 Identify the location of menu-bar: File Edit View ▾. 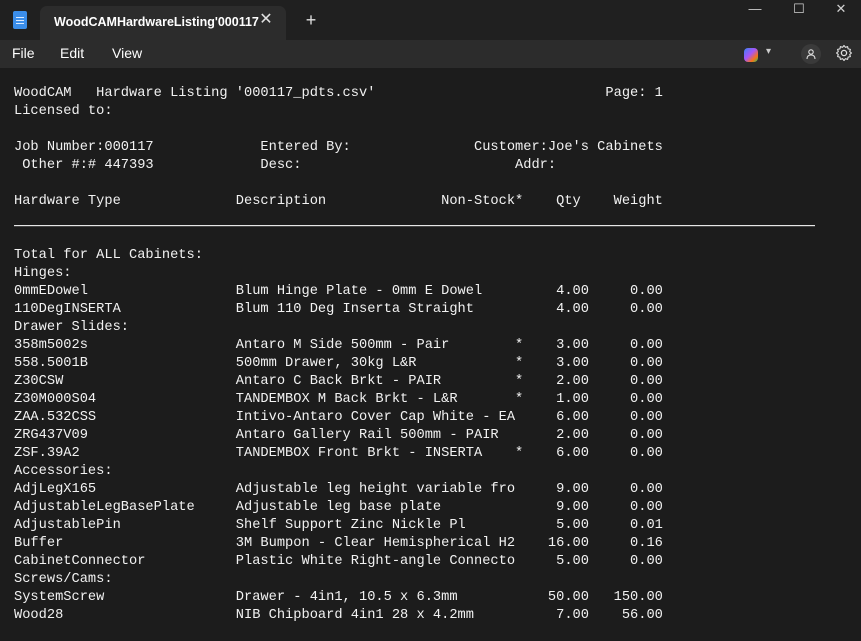
(430, 54).